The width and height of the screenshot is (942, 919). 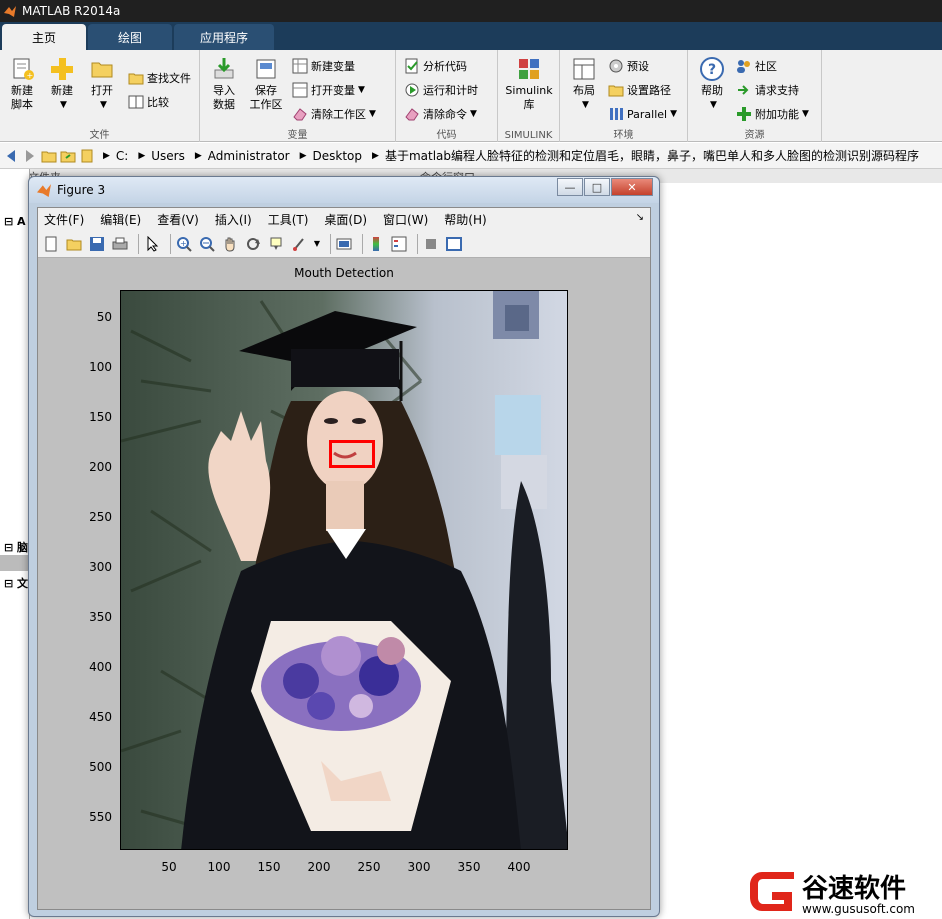 What do you see at coordinates (100, 767) in the screenshot?
I see `y-tick-label: 500` at bounding box center [100, 767].